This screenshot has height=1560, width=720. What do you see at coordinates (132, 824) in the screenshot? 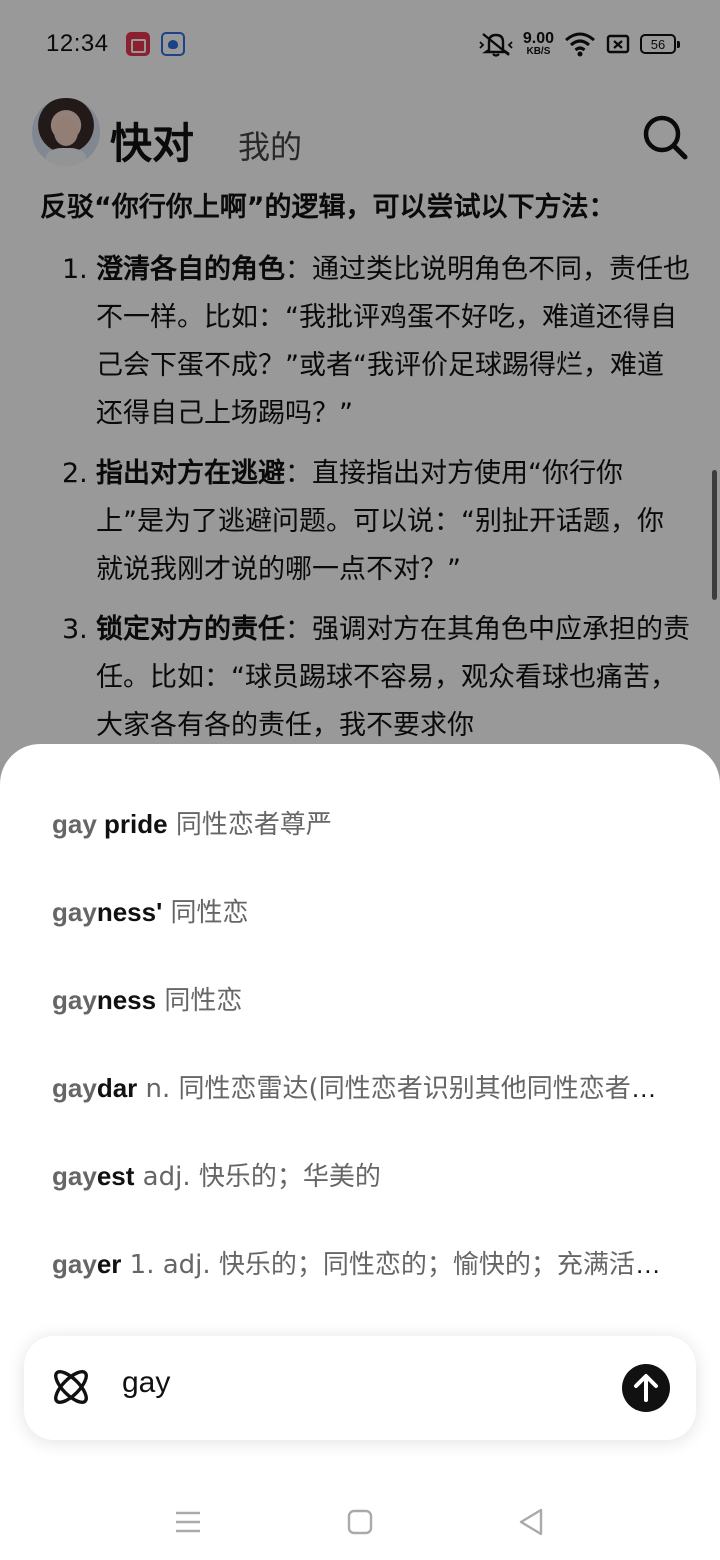
I see `suggestion-word: pride` at bounding box center [132, 824].